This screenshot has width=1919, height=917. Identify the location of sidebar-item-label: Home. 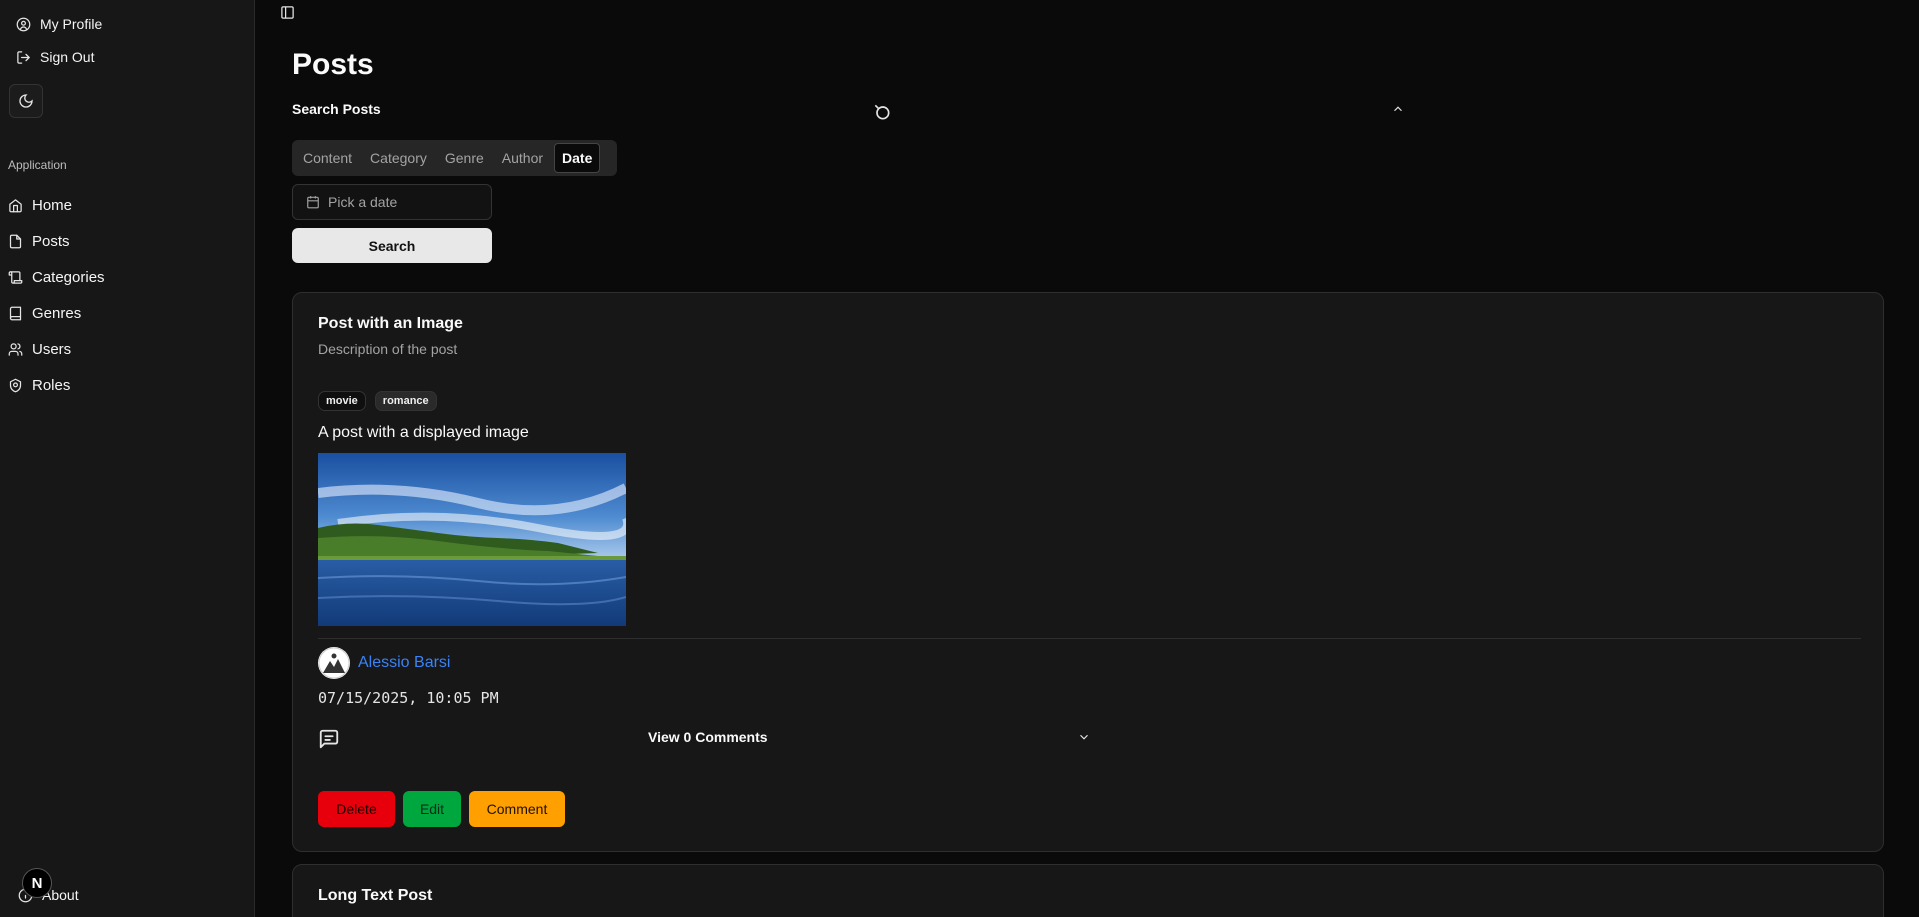
(52, 205).